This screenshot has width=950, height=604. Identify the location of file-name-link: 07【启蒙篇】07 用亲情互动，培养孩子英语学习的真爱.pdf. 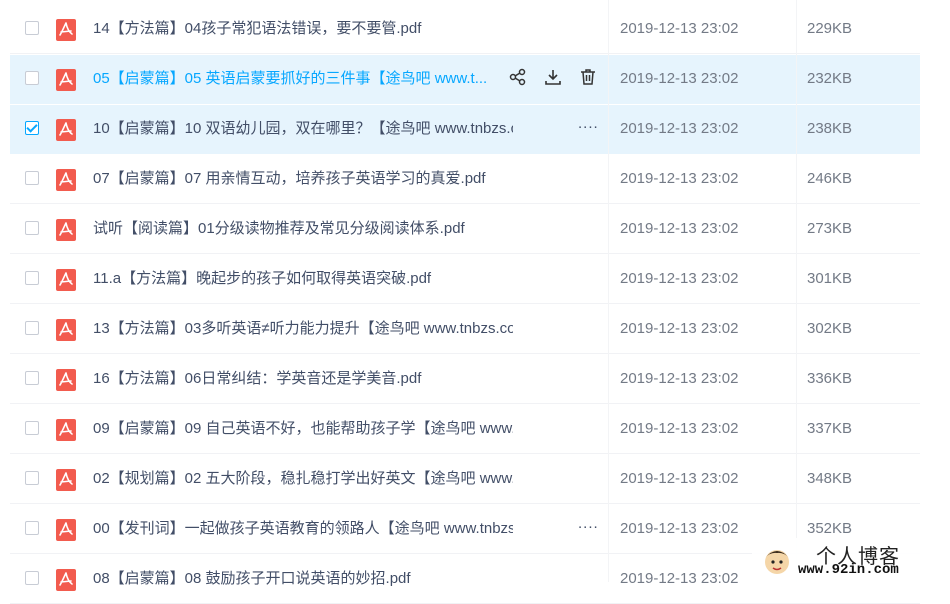
(303, 179).